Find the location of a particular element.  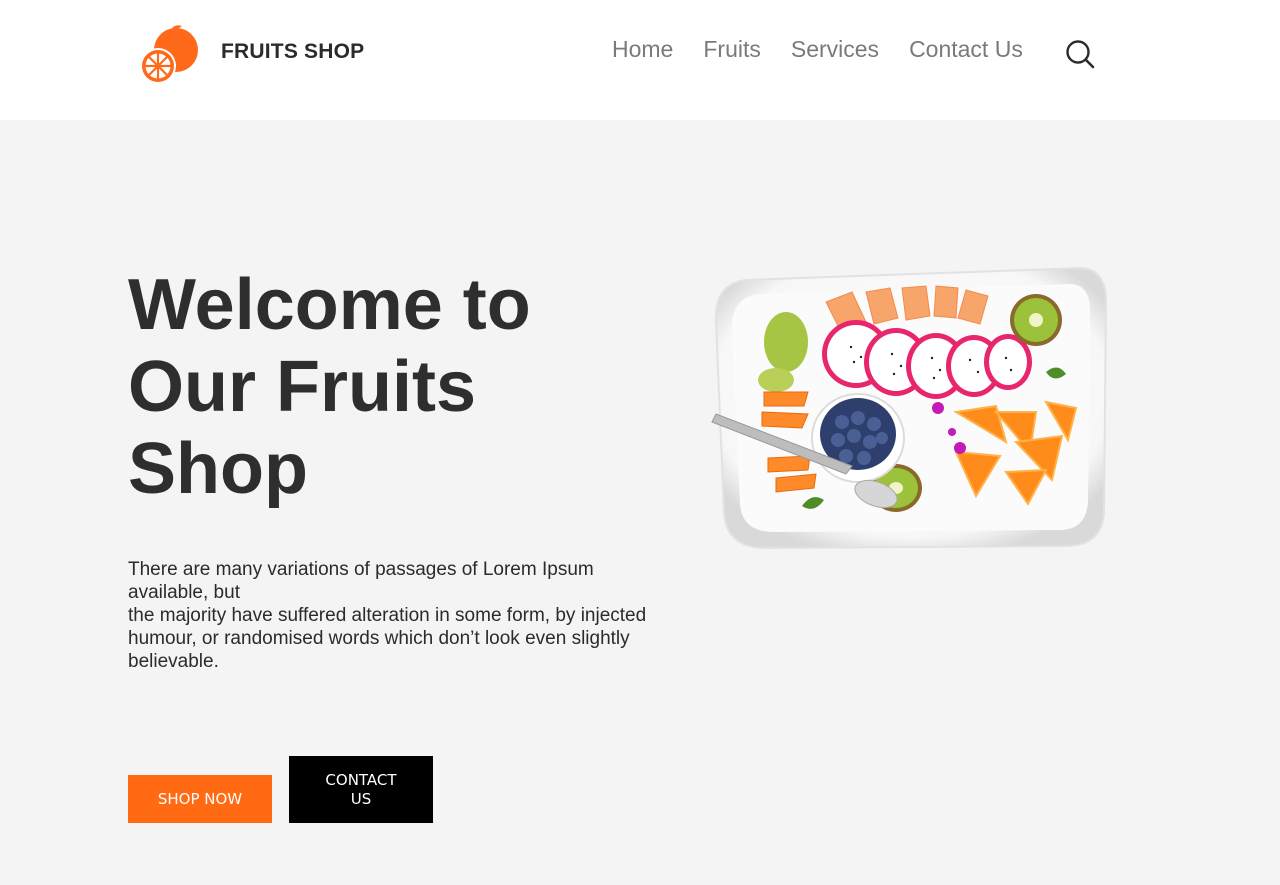

orange-fruit-icon is located at coordinates (168, 54).